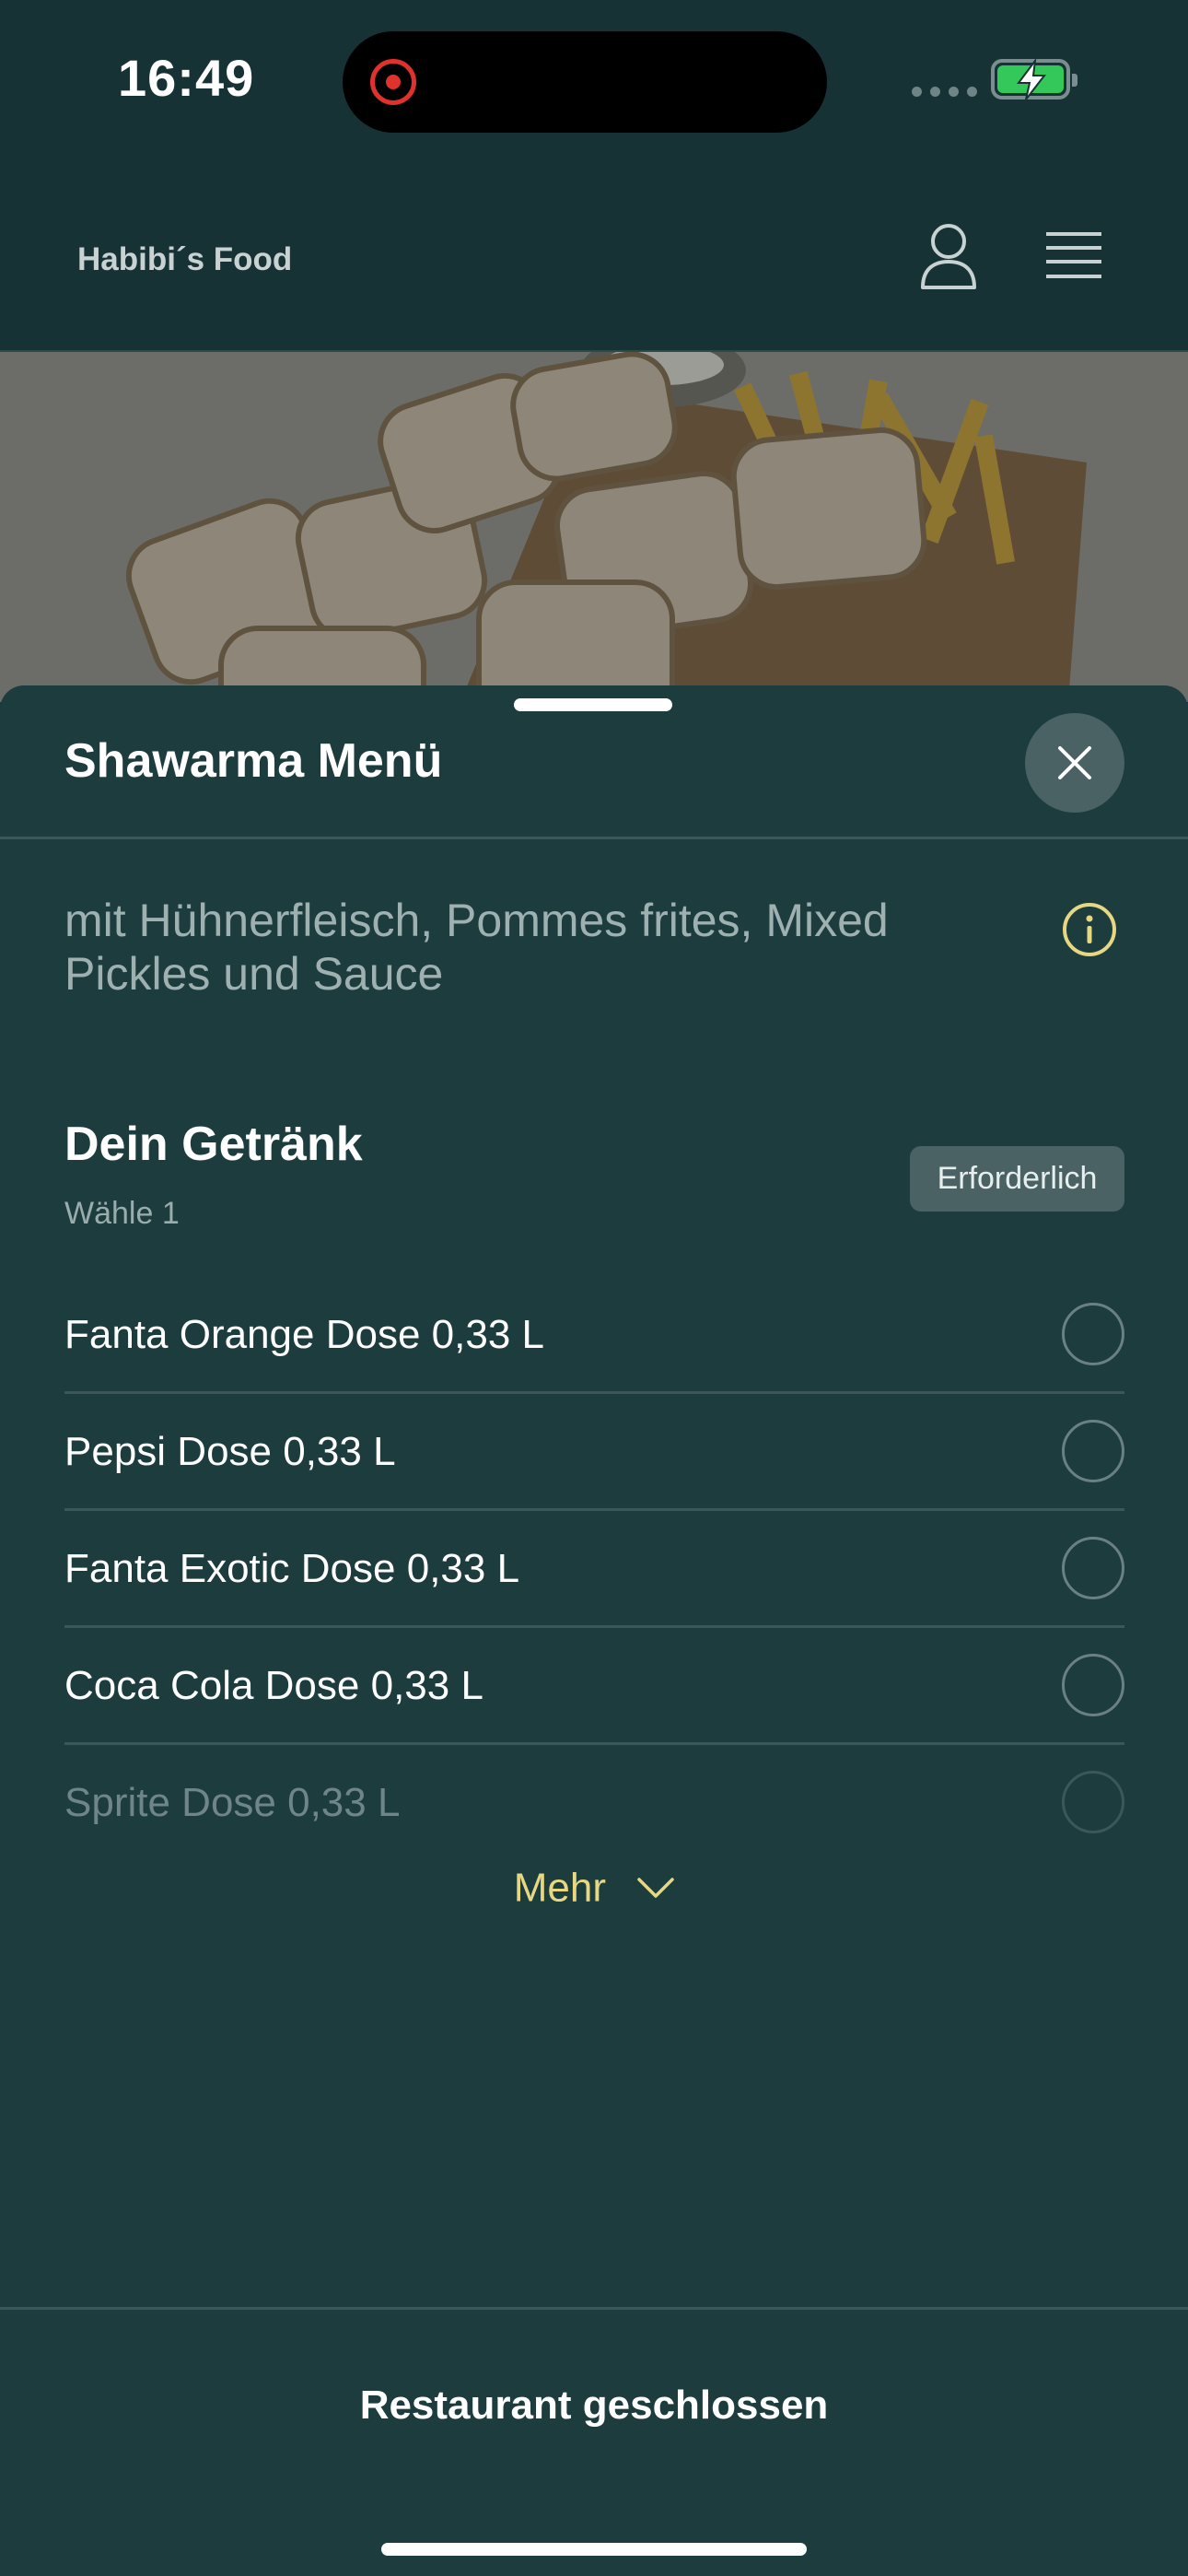 The width and height of the screenshot is (1188, 2576). Describe the element at coordinates (1089, 929) in the screenshot. I see `info-icon` at that location.